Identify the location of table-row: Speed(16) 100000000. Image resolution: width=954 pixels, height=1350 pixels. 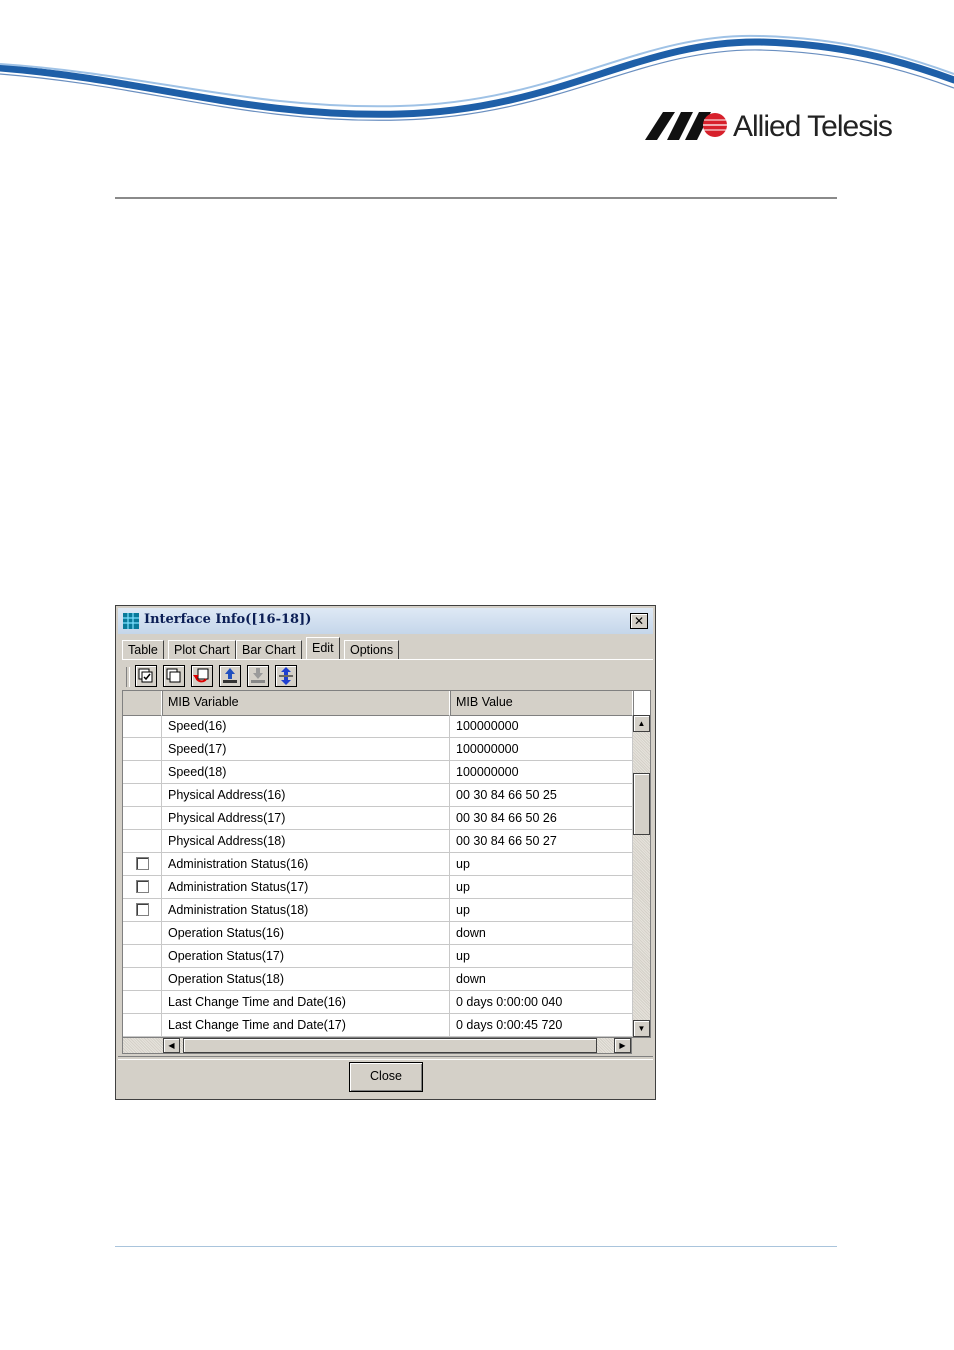
(378, 726).